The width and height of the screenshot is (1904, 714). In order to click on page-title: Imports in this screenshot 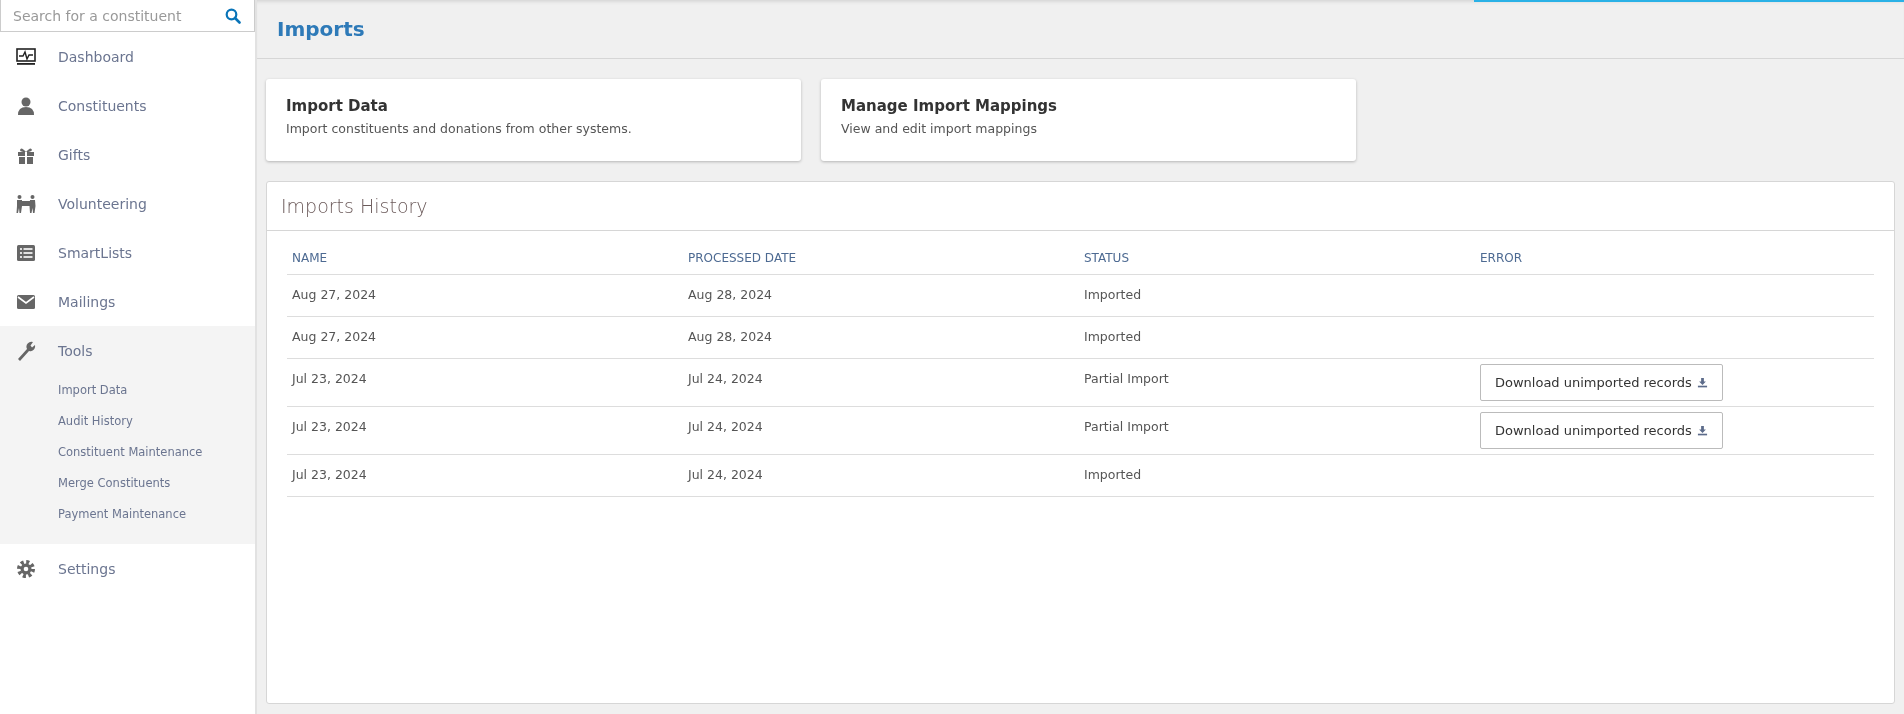, I will do `click(321, 29)`.